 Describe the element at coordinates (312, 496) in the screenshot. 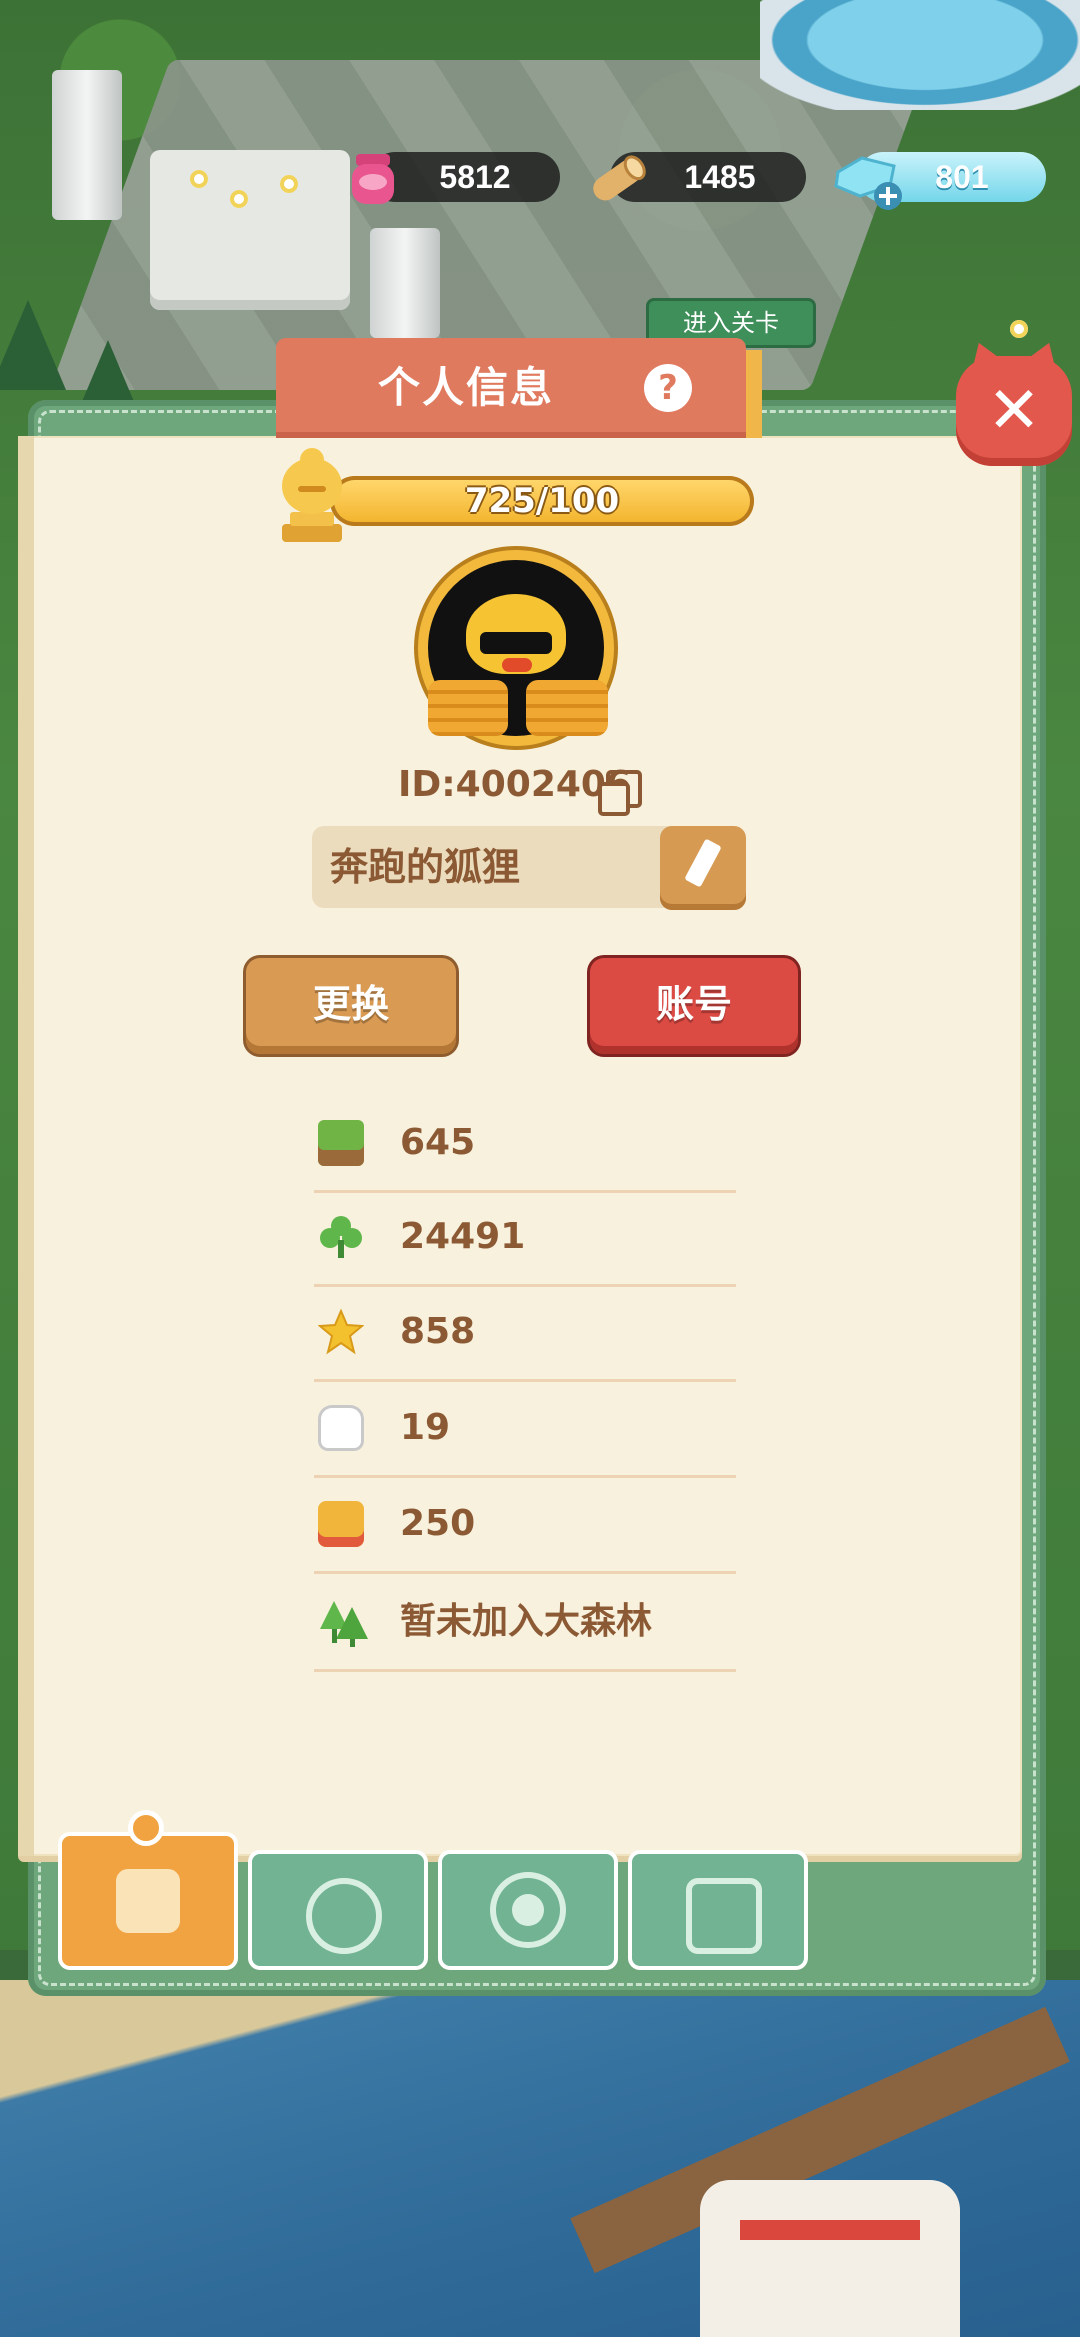

I see `trophy-statue-icon` at that location.